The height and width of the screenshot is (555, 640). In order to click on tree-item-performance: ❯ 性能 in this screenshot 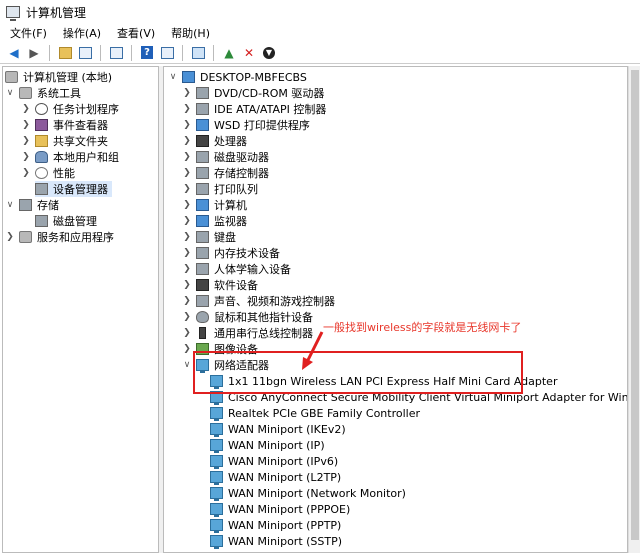, I will do `click(48, 173)`.